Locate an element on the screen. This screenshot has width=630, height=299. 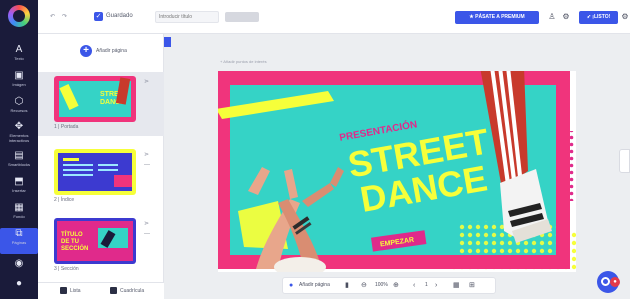
gear-icon: ⚙ is located at coordinates (566, 17).